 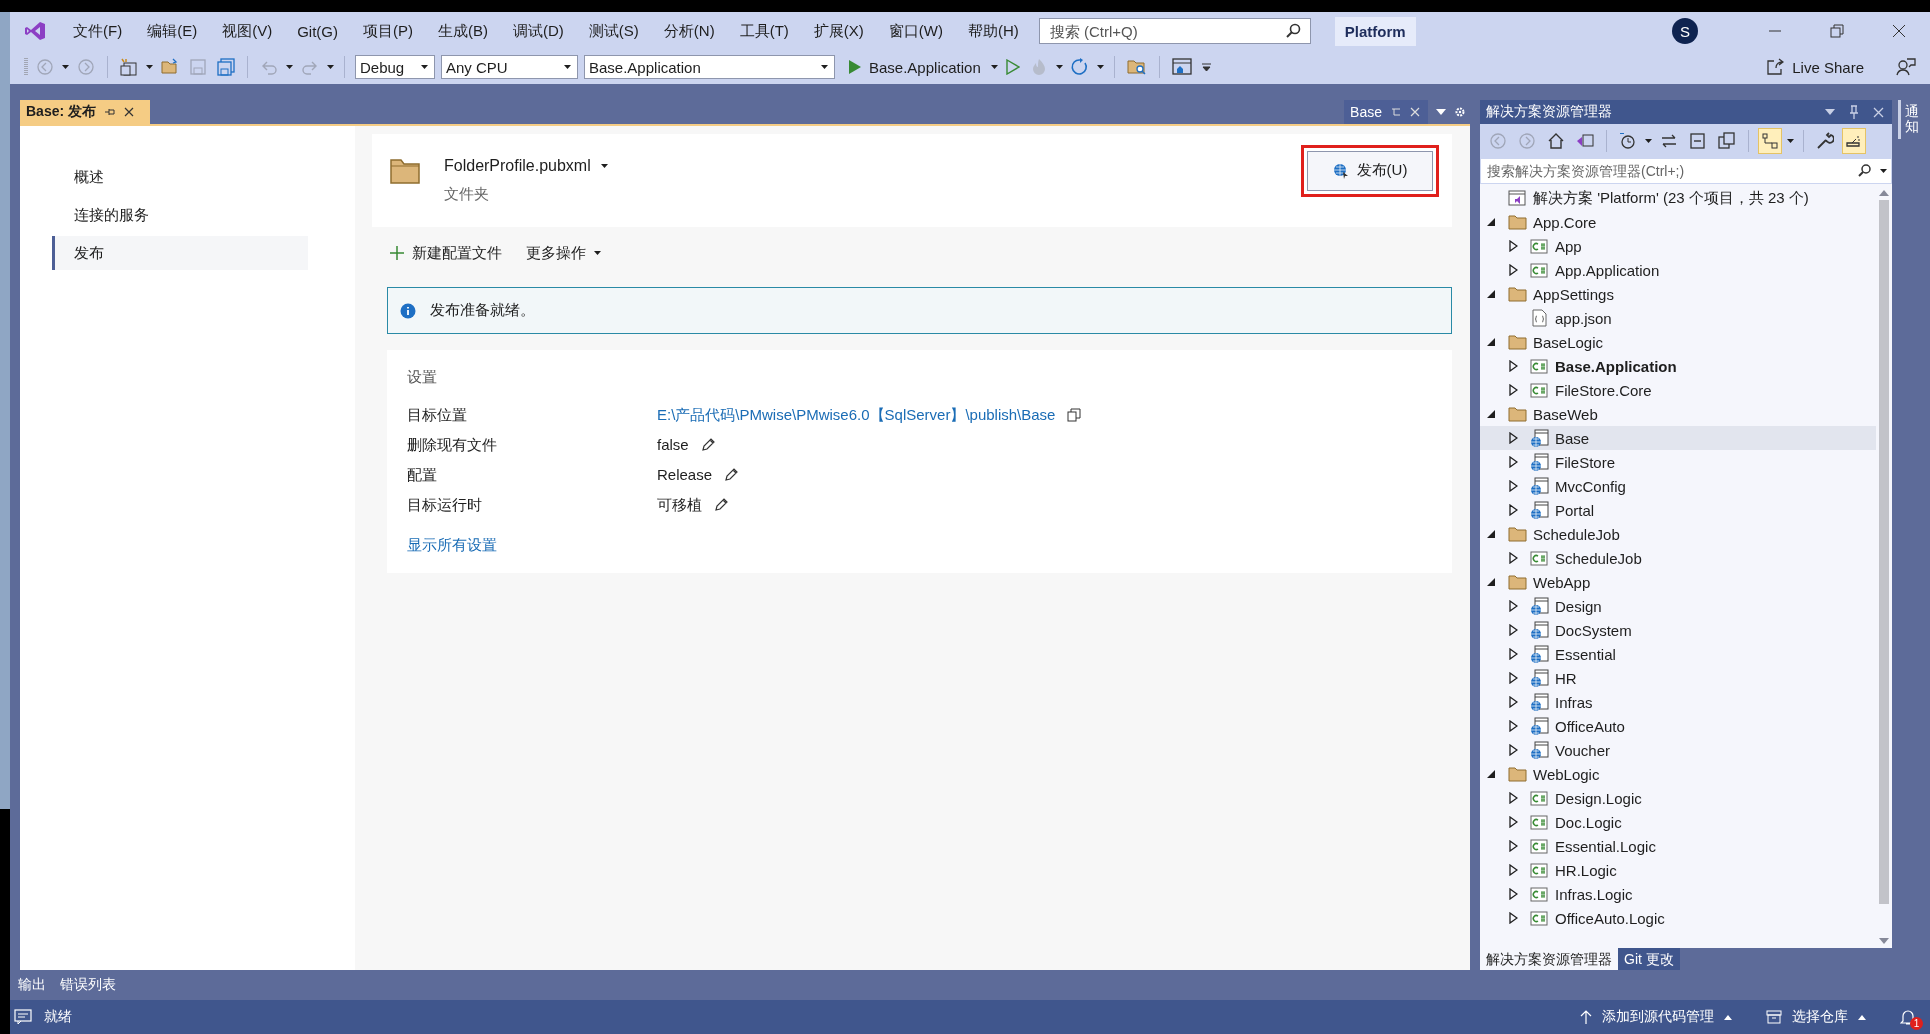 I want to click on tree-item: Base.Application, so click(x=1678, y=366).